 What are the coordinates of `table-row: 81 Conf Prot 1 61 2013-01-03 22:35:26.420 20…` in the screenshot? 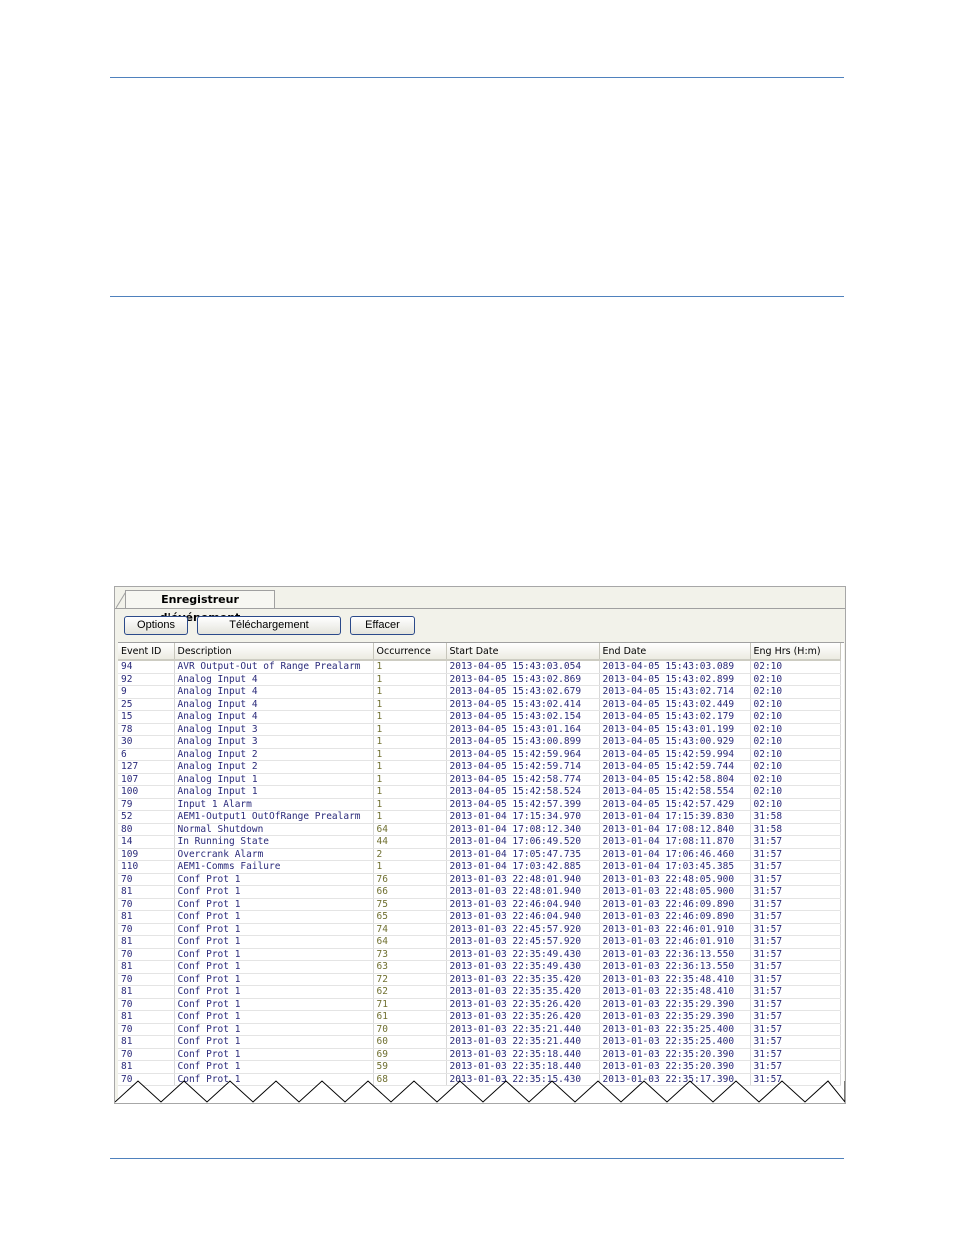 It's located at (479, 1017).